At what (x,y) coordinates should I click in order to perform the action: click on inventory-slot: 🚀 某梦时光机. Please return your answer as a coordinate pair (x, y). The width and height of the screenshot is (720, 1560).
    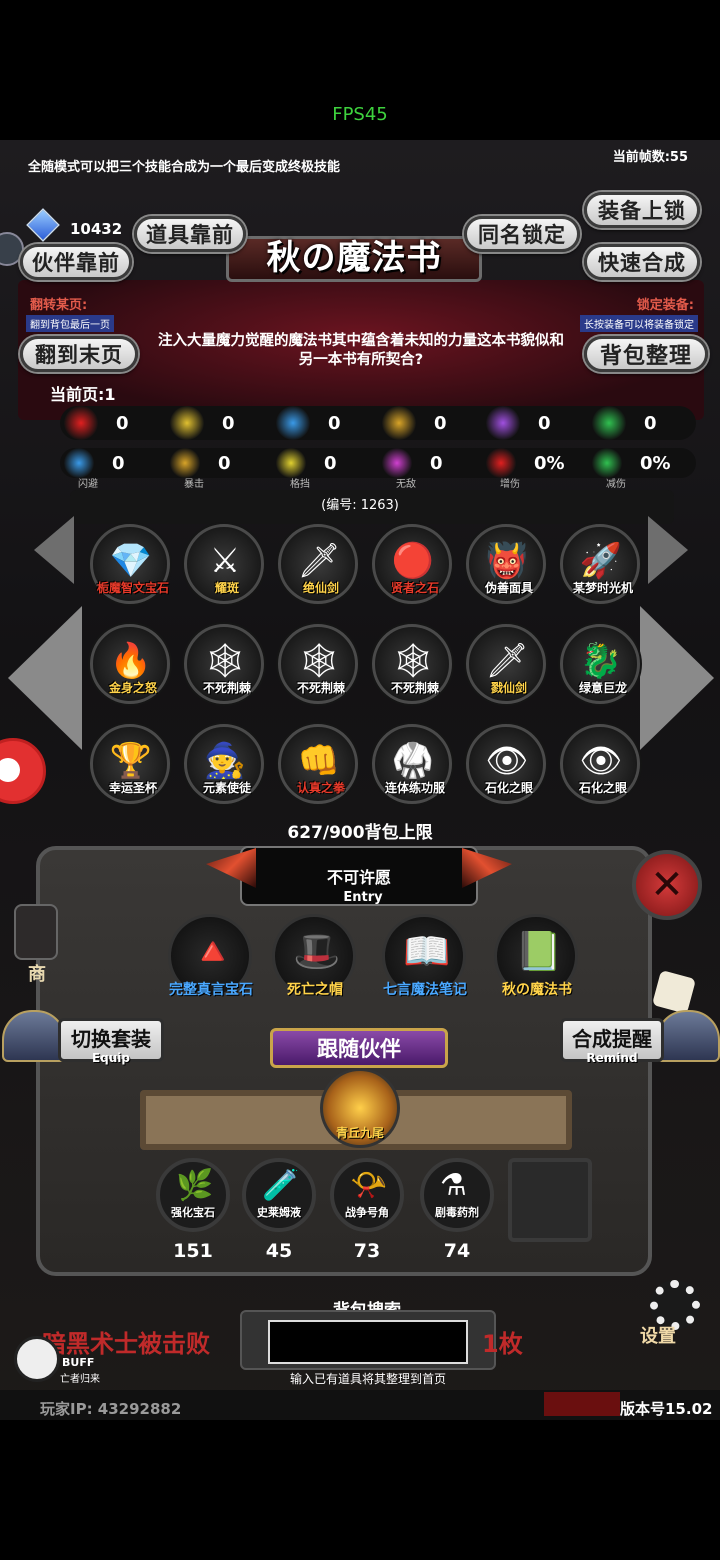
    Looking at the image, I should click on (600, 564).